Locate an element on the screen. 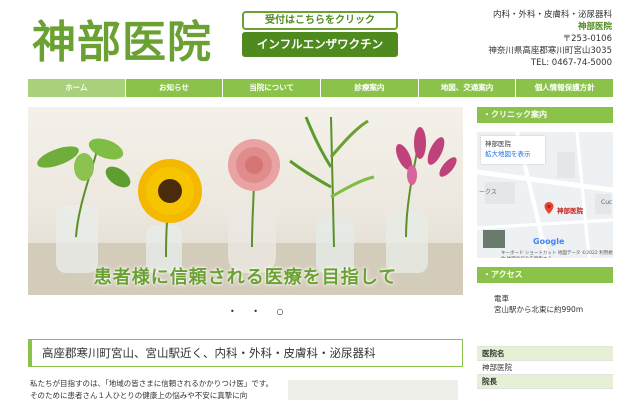 The image size is (640, 400). flu-vaccine-banner: 受付はこちらをクリック インフルエンザワクチン is located at coordinates (320, 34).